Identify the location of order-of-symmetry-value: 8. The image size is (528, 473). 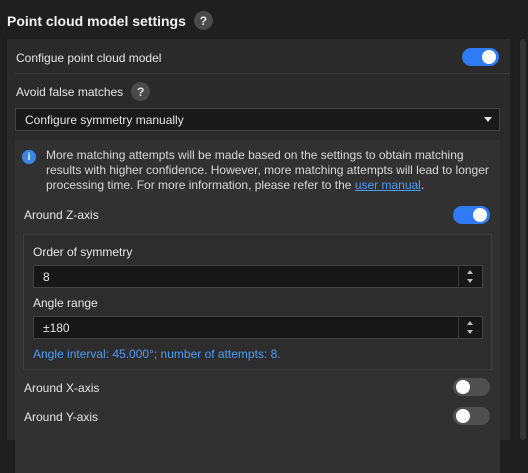
(46, 276).